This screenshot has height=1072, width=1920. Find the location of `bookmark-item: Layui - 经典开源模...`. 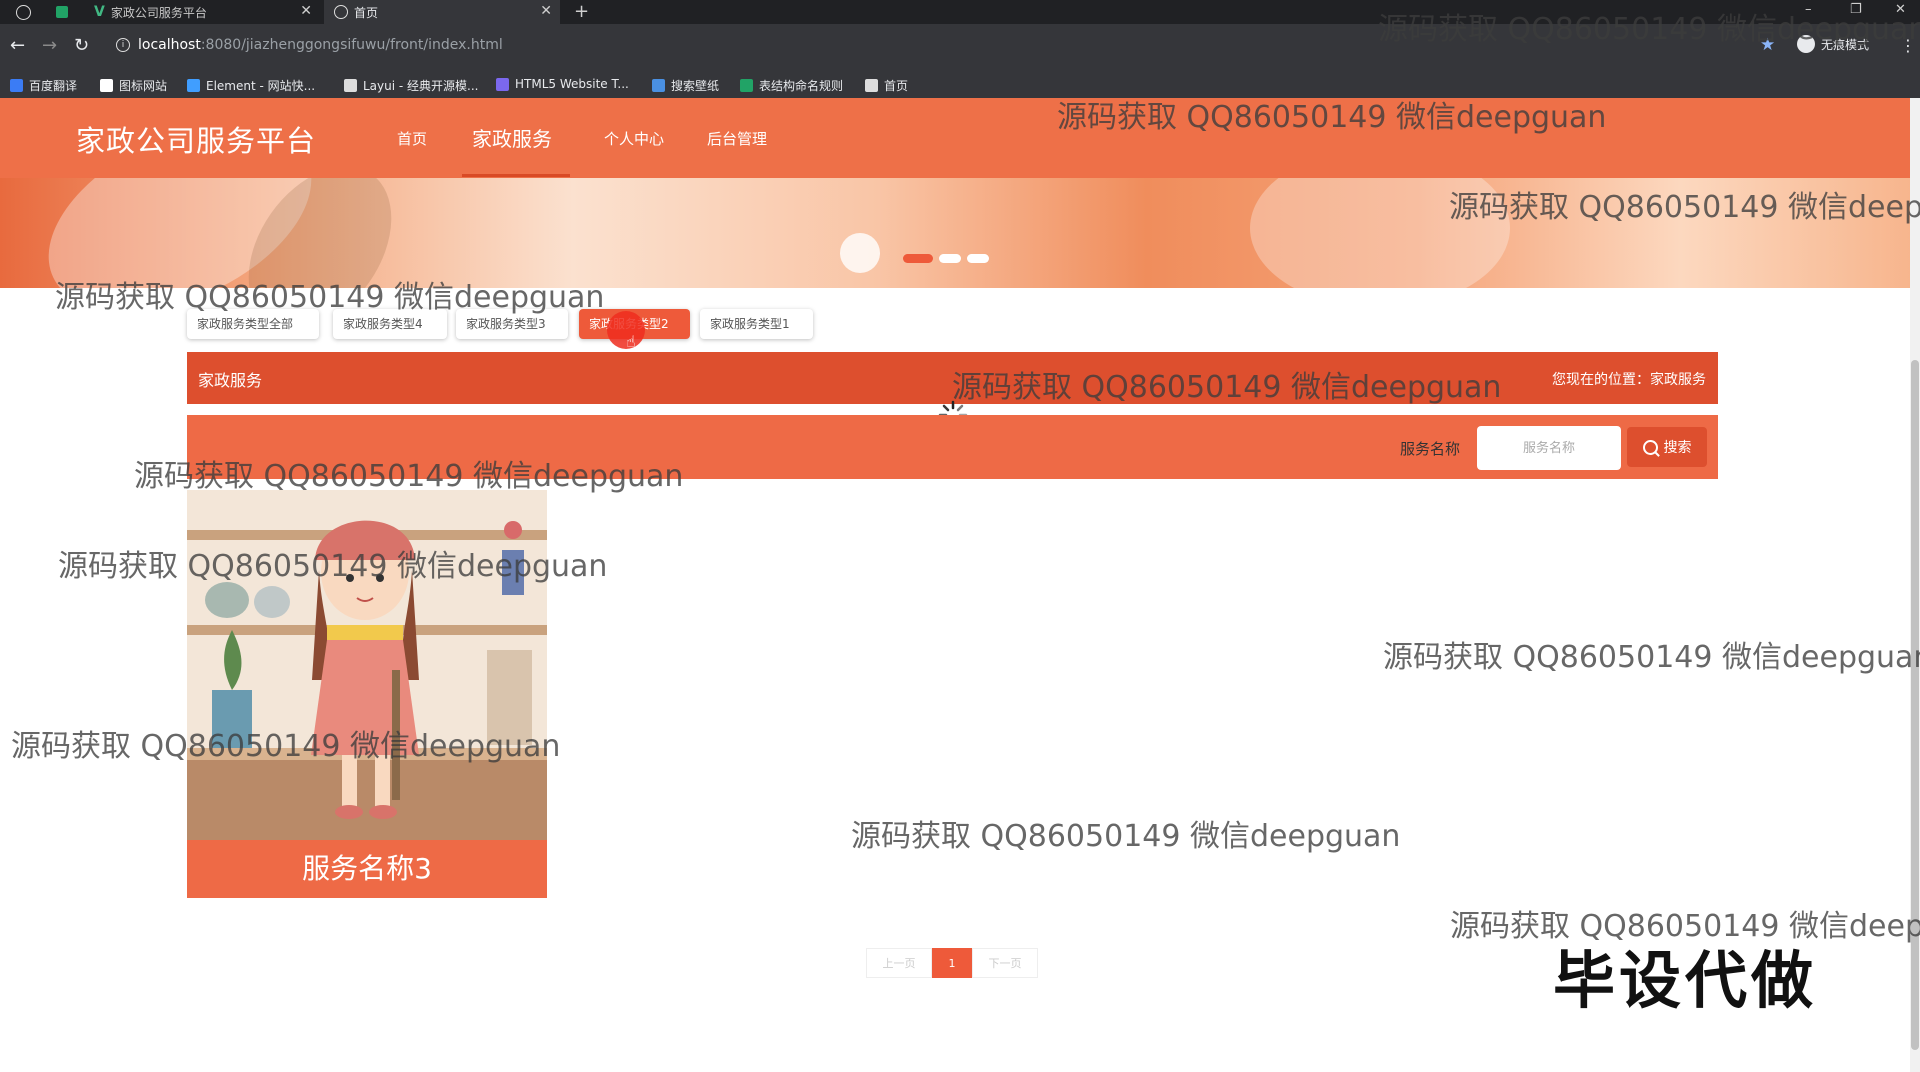

bookmark-item: Layui - 经典开源模... is located at coordinates (411, 85).